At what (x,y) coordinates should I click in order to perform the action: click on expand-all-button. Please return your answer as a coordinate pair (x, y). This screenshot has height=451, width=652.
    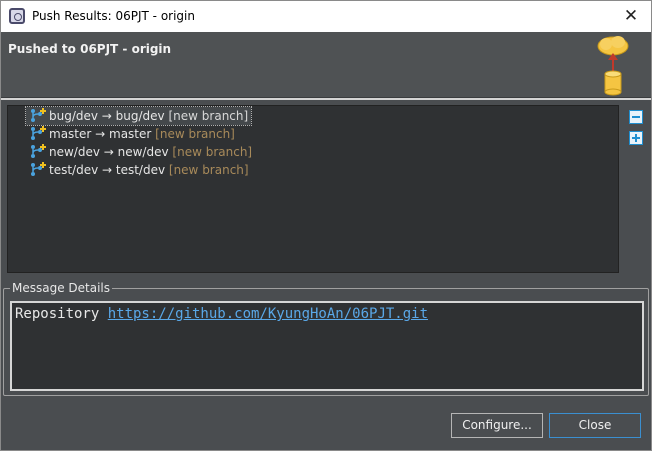
    Looking at the image, I should click on (636, 138).